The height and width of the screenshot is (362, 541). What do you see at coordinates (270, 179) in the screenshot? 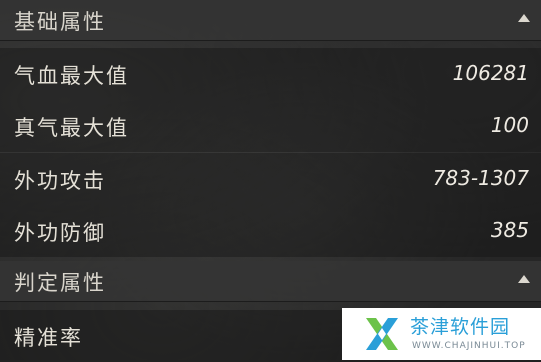
I see `stat-row-external-attack: 外功攻击 783-1307` at bounding box center [270, 179].